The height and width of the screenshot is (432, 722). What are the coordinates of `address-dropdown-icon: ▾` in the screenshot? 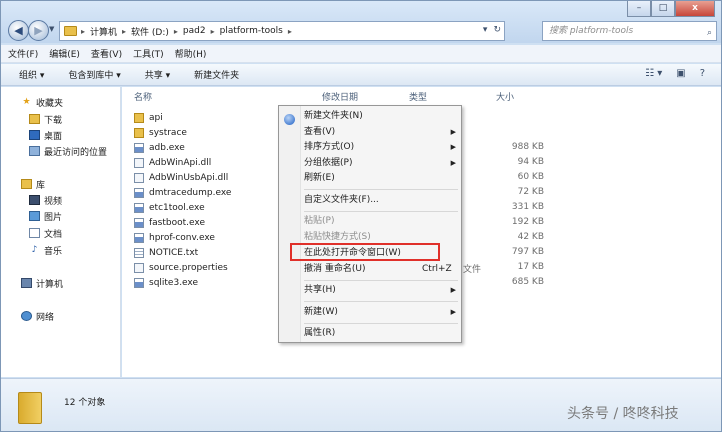 It's located at (485, 30).